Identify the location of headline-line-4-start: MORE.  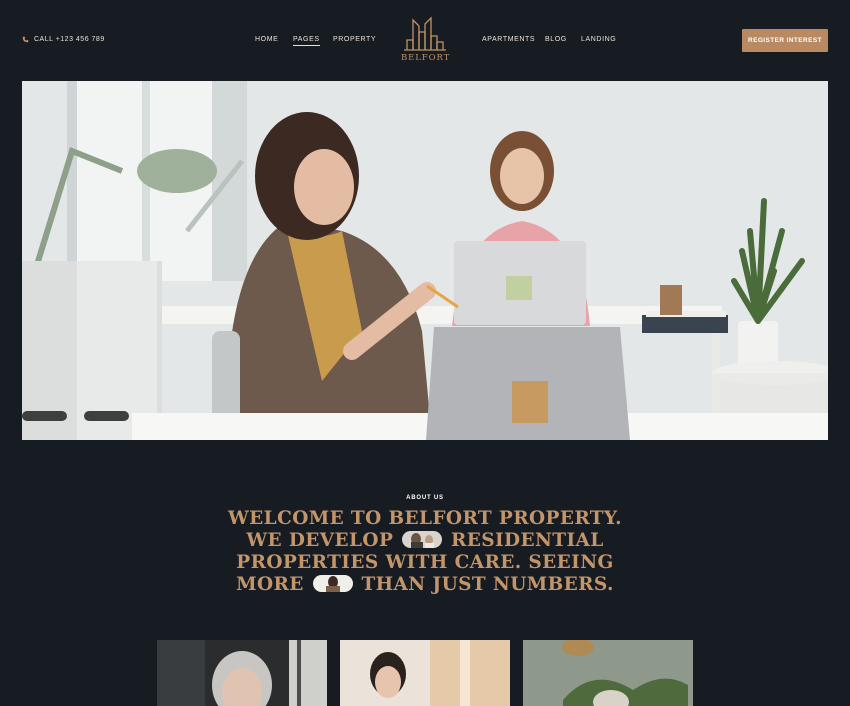
(270, 584).